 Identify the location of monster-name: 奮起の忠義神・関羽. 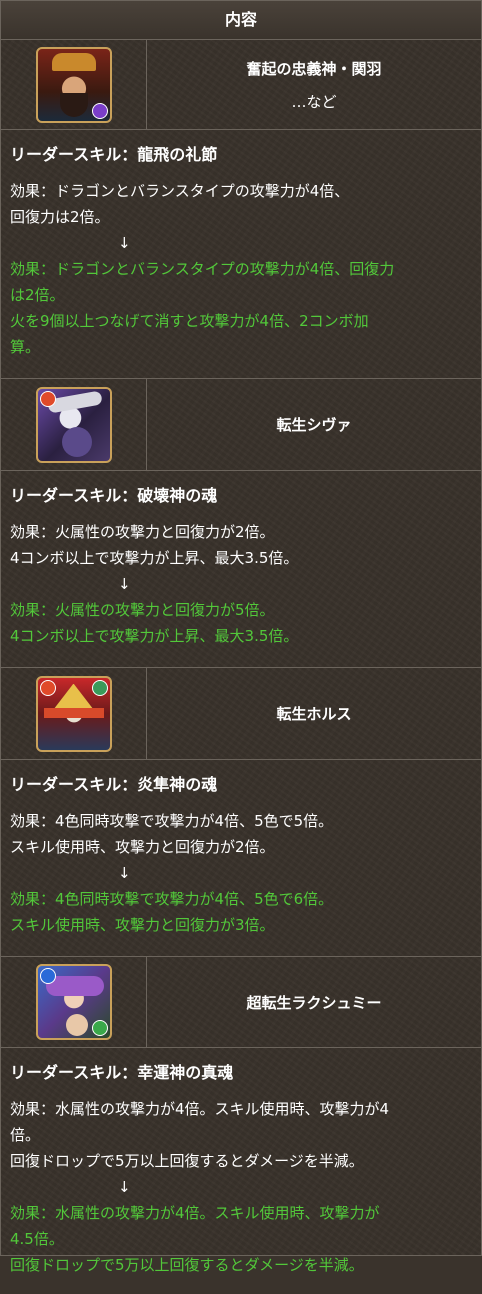
(314, 68).